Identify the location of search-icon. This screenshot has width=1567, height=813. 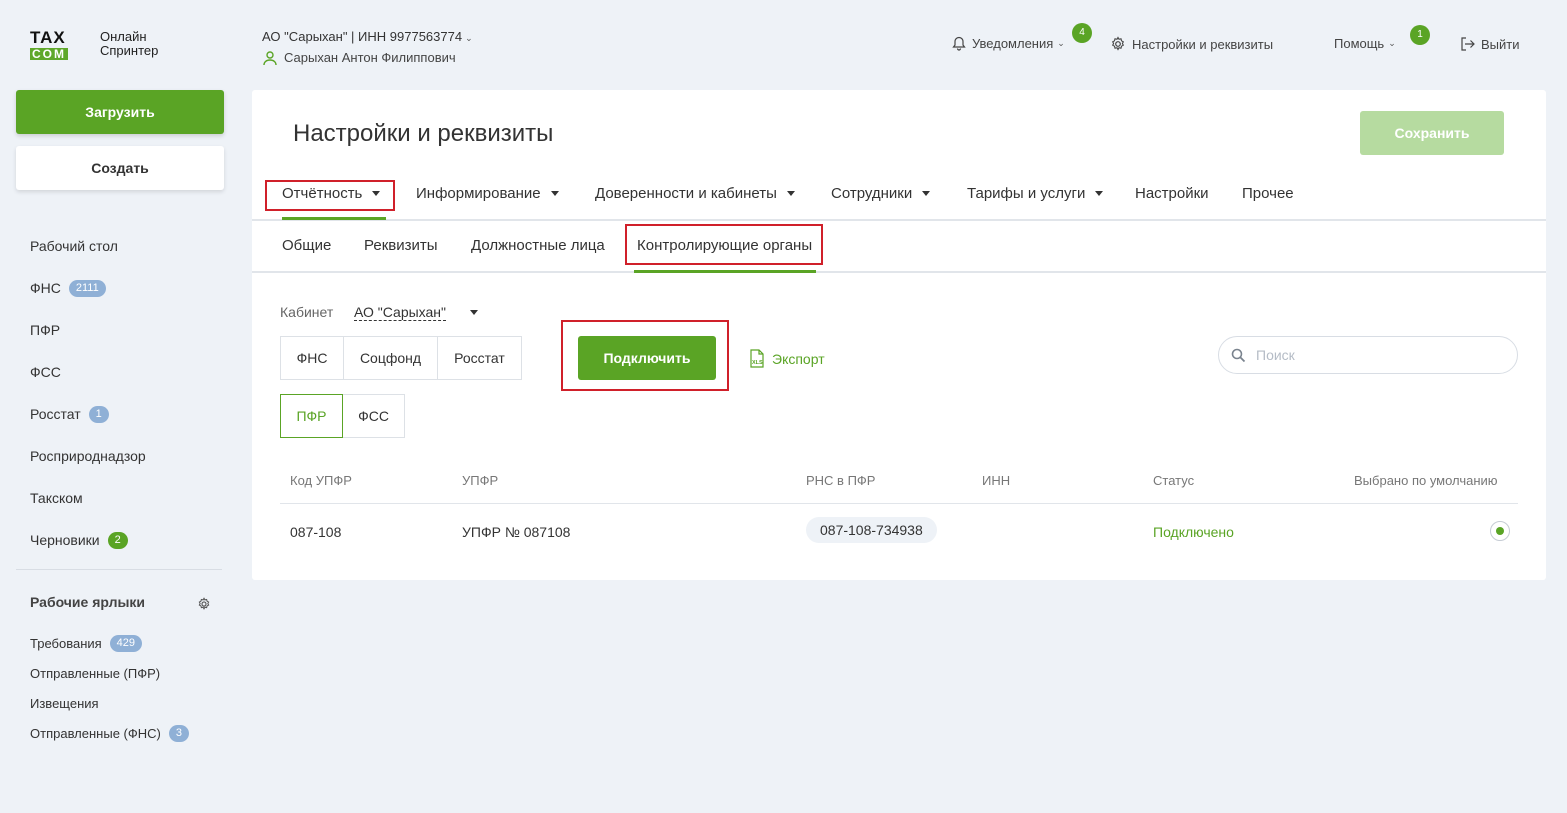
(1238, 355).